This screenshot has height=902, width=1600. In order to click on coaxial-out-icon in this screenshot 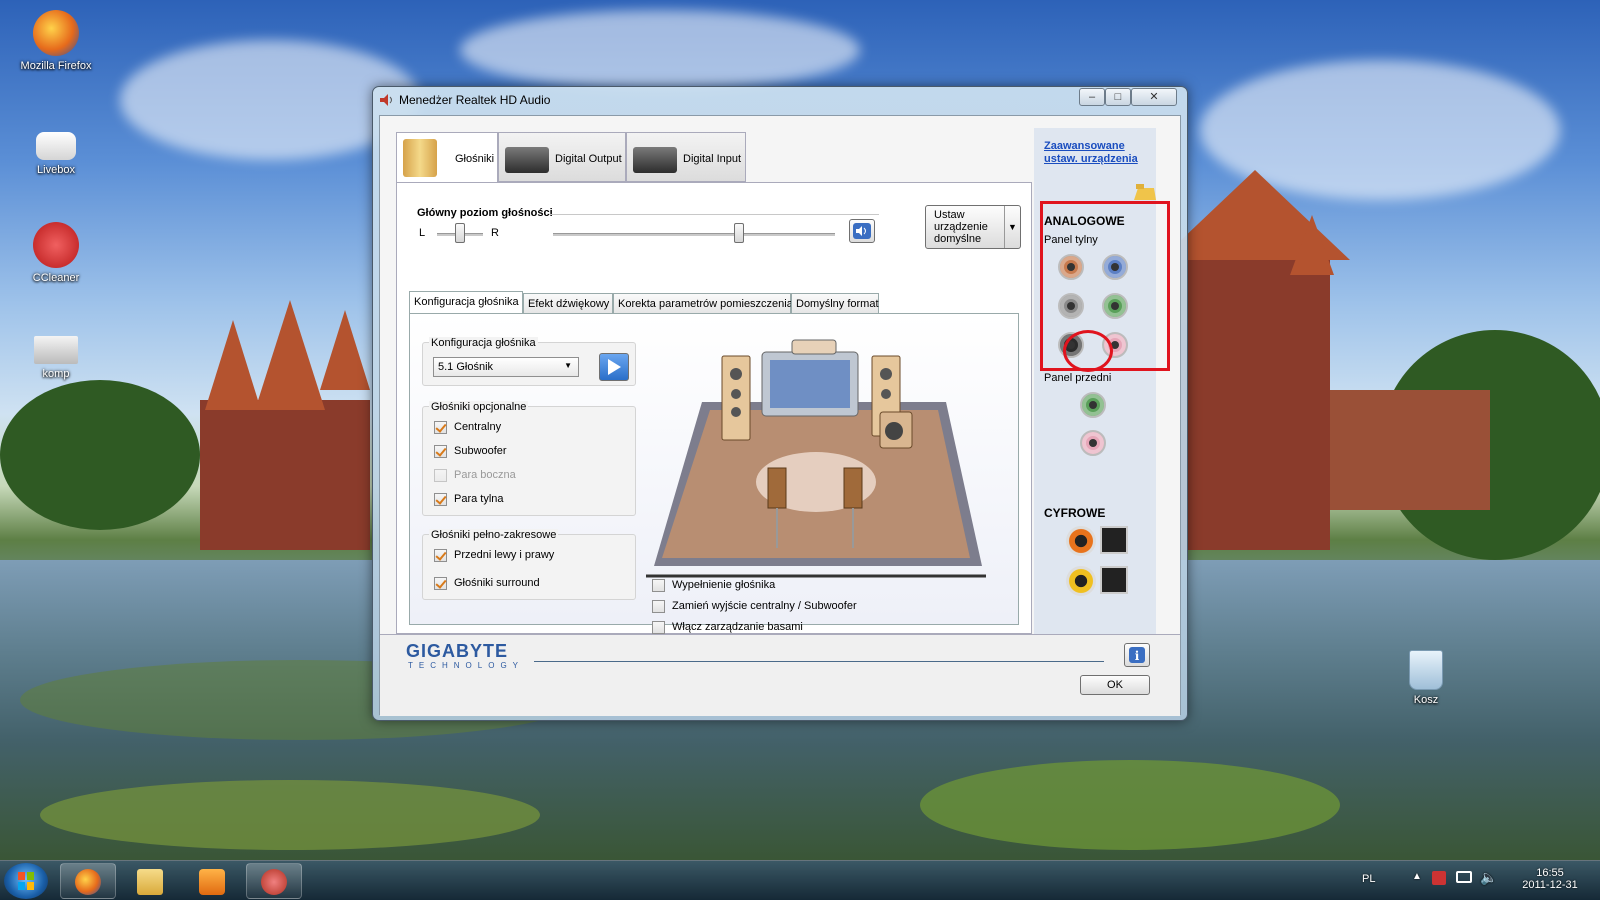, I will do `click(1081, 541)`.